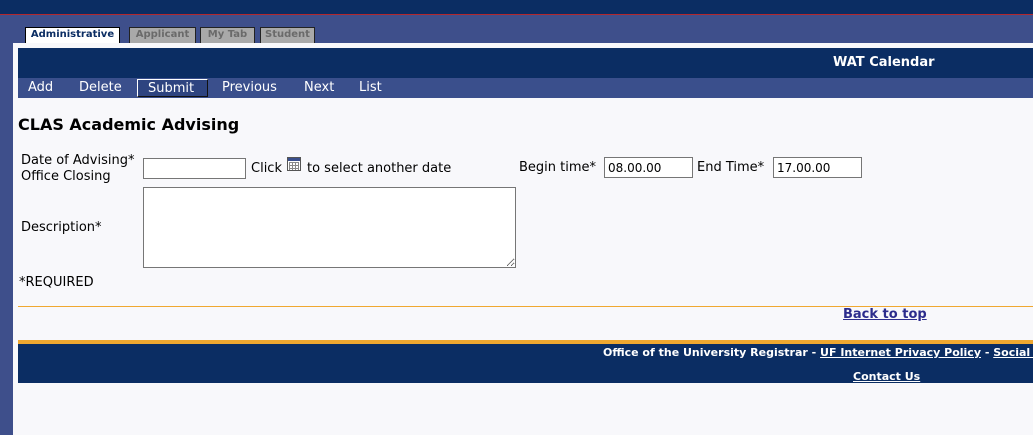  I want to click on contact-us-link: Contact Us, so click(886, 376).